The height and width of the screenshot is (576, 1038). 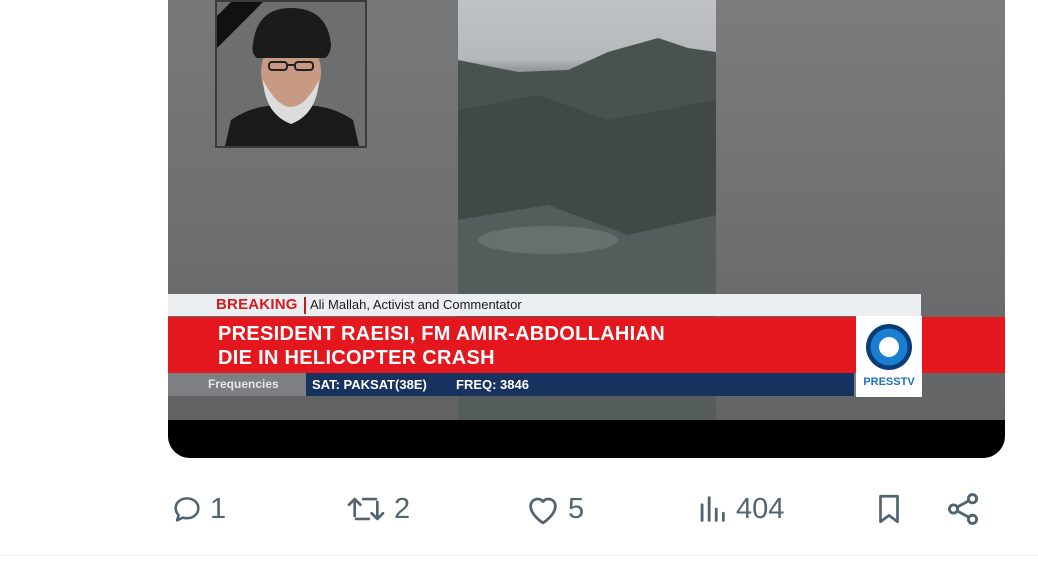 I want to click on like-button: 5, so click(x=554, y=509).